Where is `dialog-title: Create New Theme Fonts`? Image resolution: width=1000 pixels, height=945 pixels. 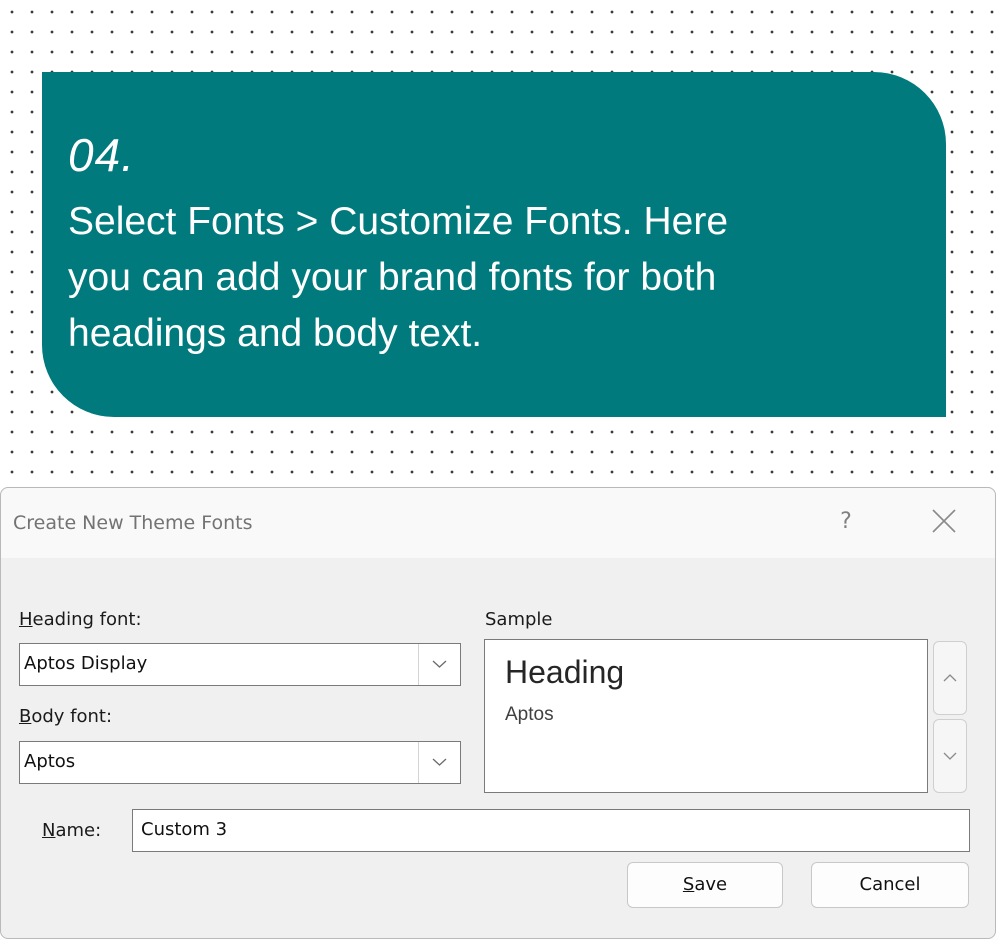 dialog-title: Create New Theme Fonts is located at coordinates (133, 523).